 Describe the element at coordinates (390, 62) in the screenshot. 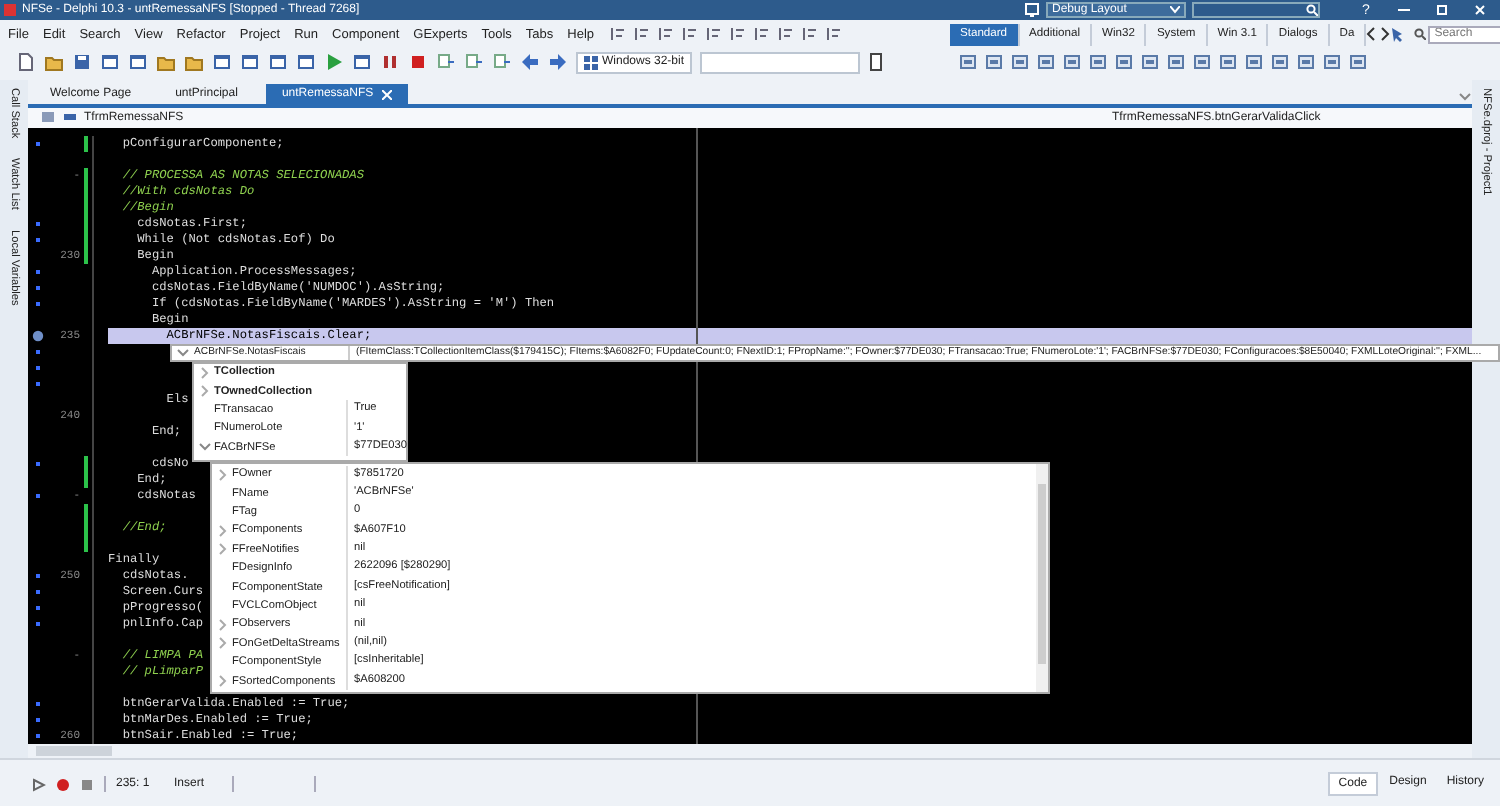

I see `pause-icon` at that location.